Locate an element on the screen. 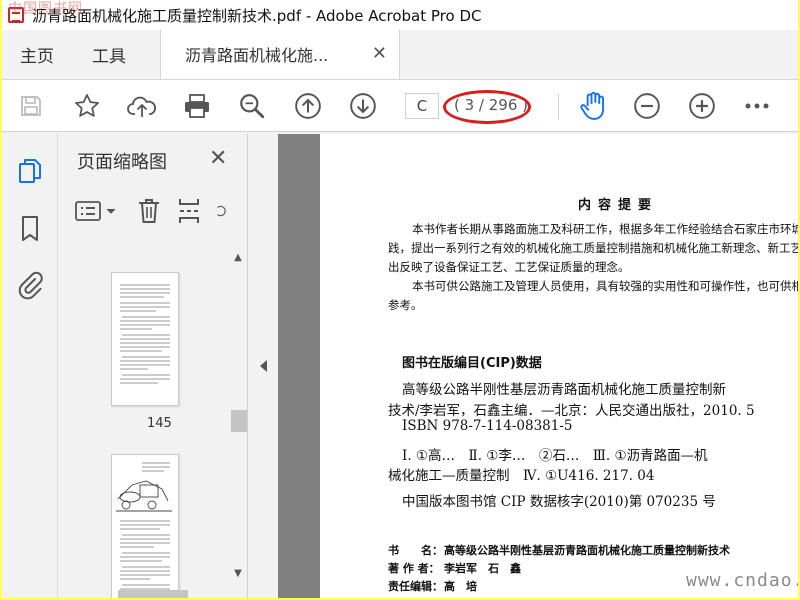 Image resolution: width=800 pixels, height=600 pixels. scroll-up-icon: ▲ is located at coordinates (238, 257).